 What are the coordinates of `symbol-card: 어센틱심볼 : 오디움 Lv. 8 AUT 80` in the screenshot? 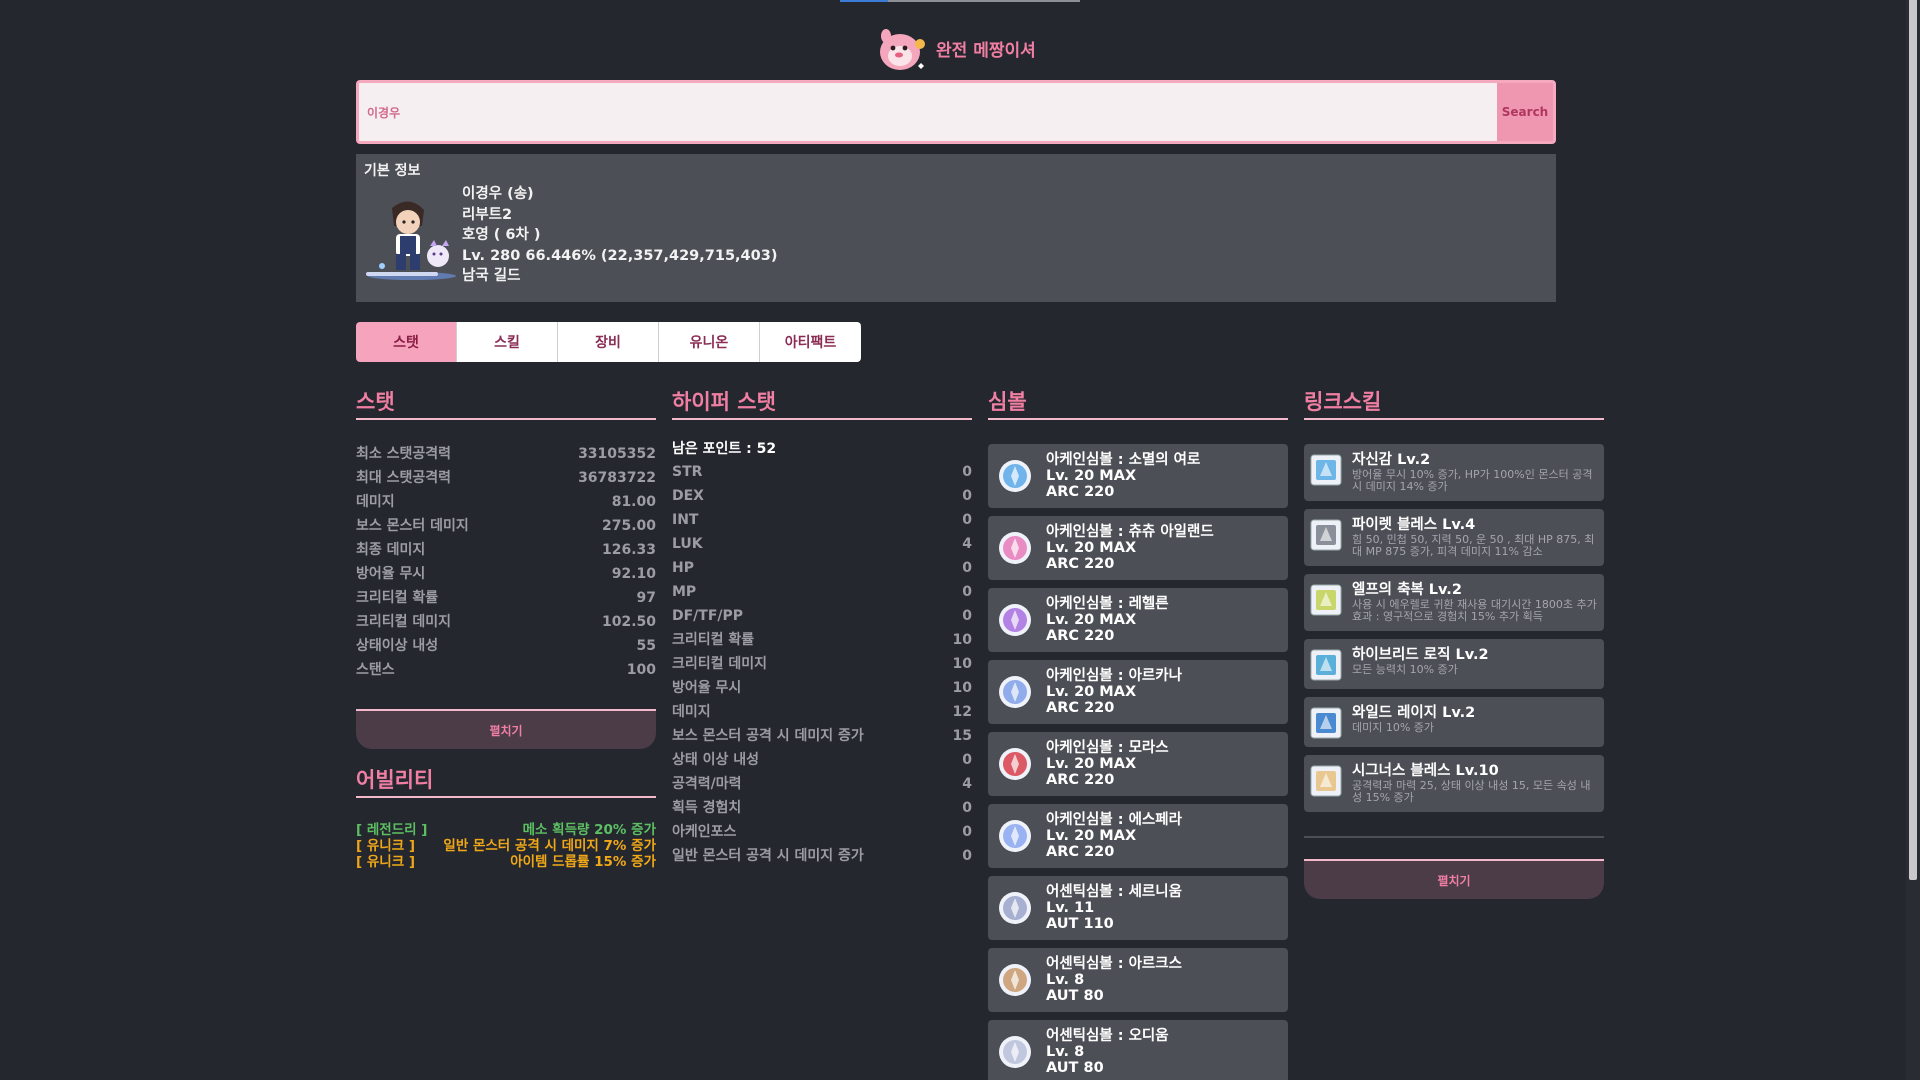 It's located at (1138, 1050).